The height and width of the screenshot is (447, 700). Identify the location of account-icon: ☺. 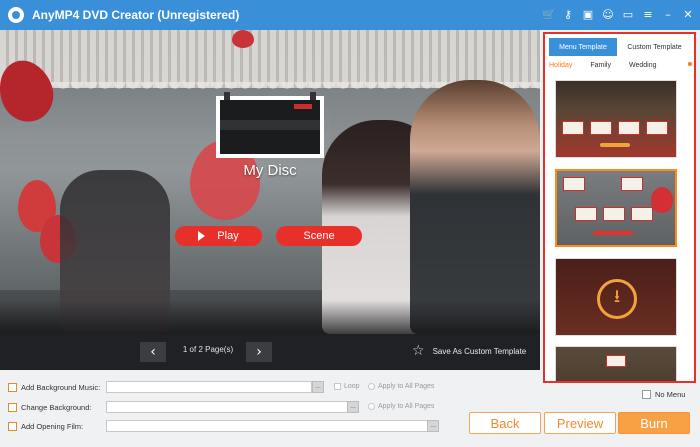
(608, 15).